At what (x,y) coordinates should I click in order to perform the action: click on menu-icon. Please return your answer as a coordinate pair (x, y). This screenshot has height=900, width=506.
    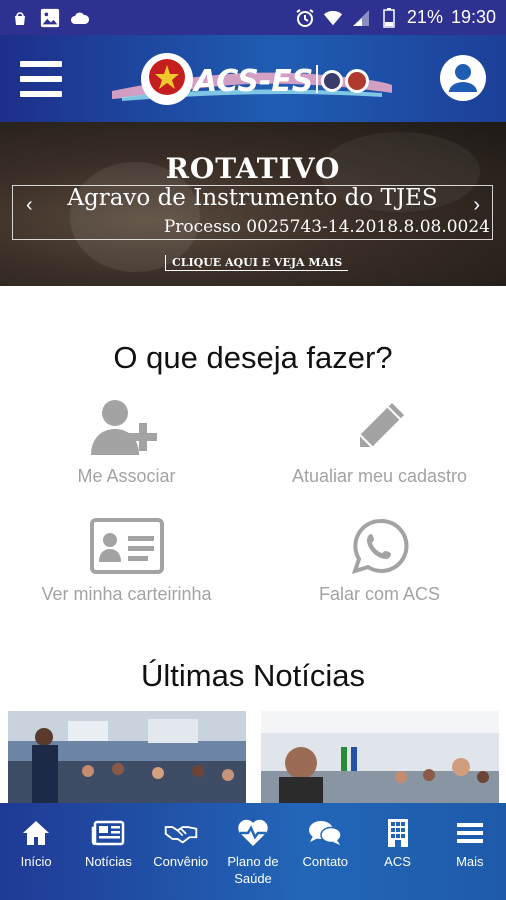
    Looking at the image, I should click on (470, 833).